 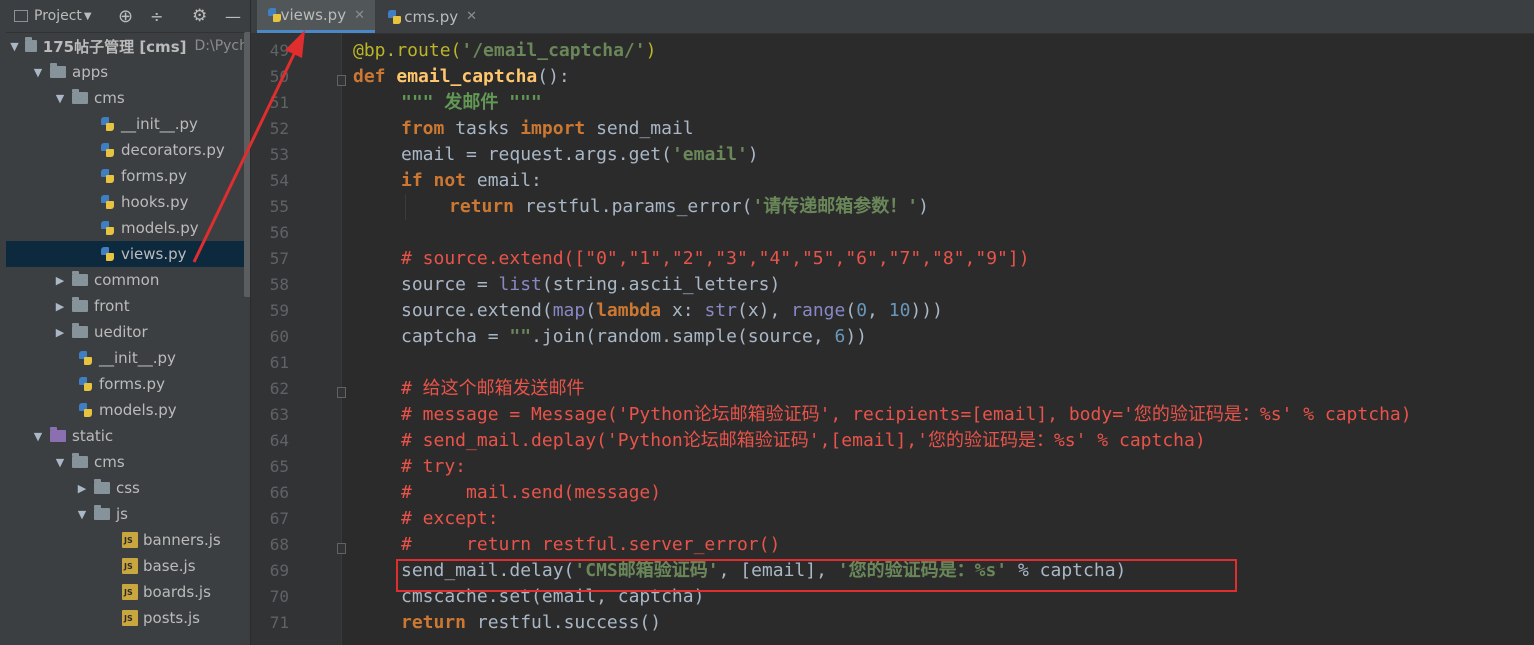 I want to click on tree-item-ueditor: ▶ ueditor, so click(x=128, y=332).